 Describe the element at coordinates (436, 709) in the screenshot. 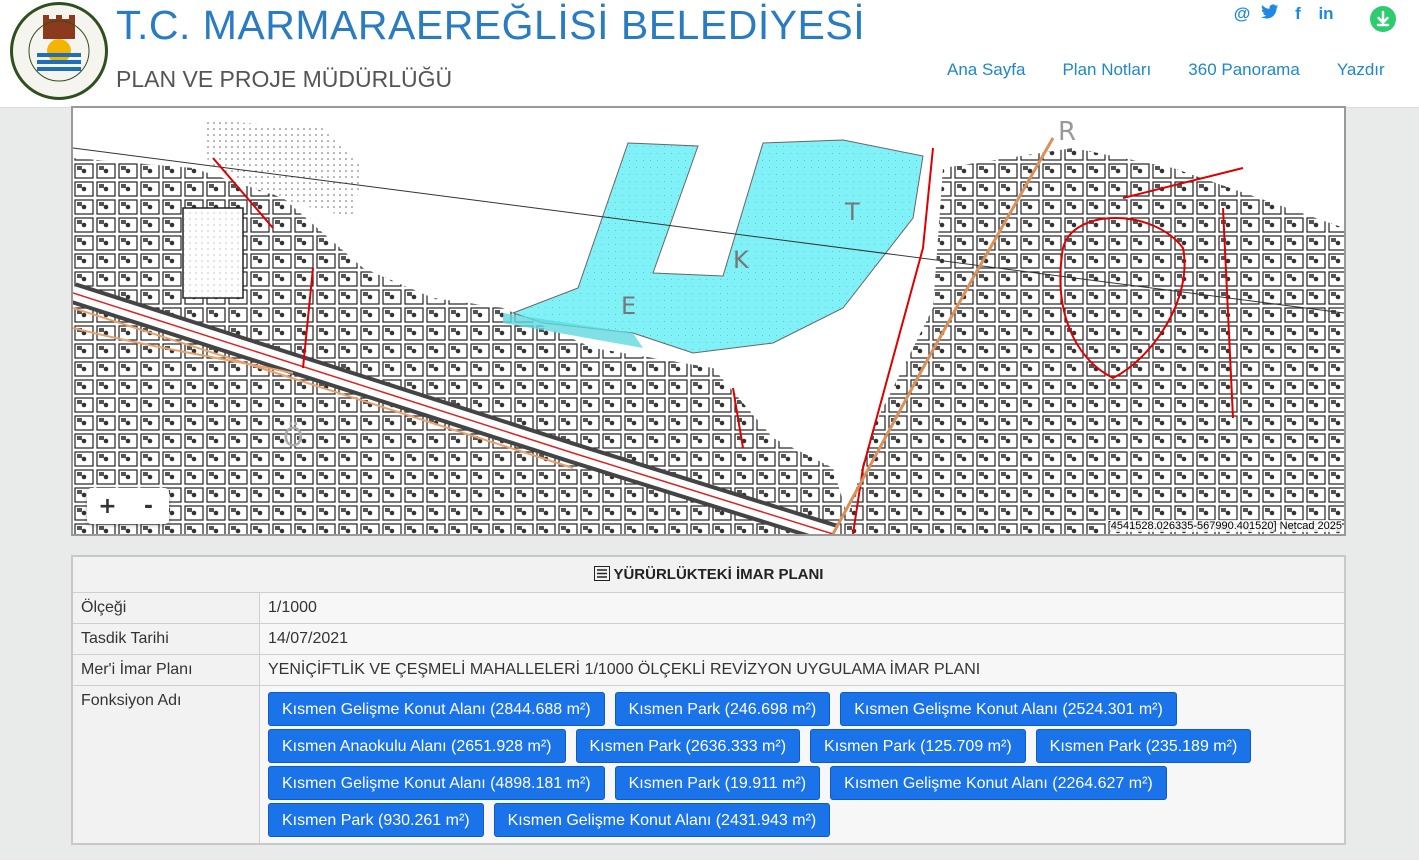

I see `function-button: Kısmen Gelişme Konut Alanı (2844.688 m²)` at that location.